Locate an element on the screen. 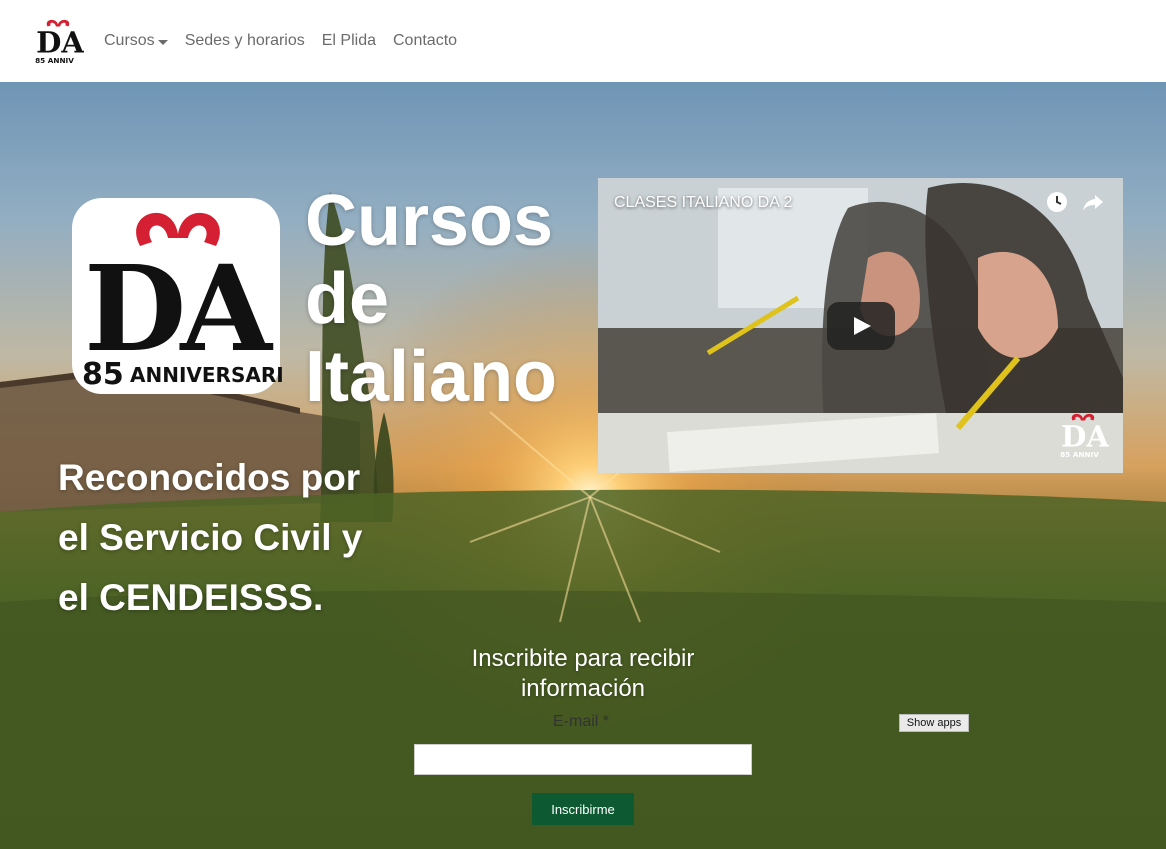 The image size is (1166, 849). nav-el-plida: El Plida is located at coordinates (349, 41).